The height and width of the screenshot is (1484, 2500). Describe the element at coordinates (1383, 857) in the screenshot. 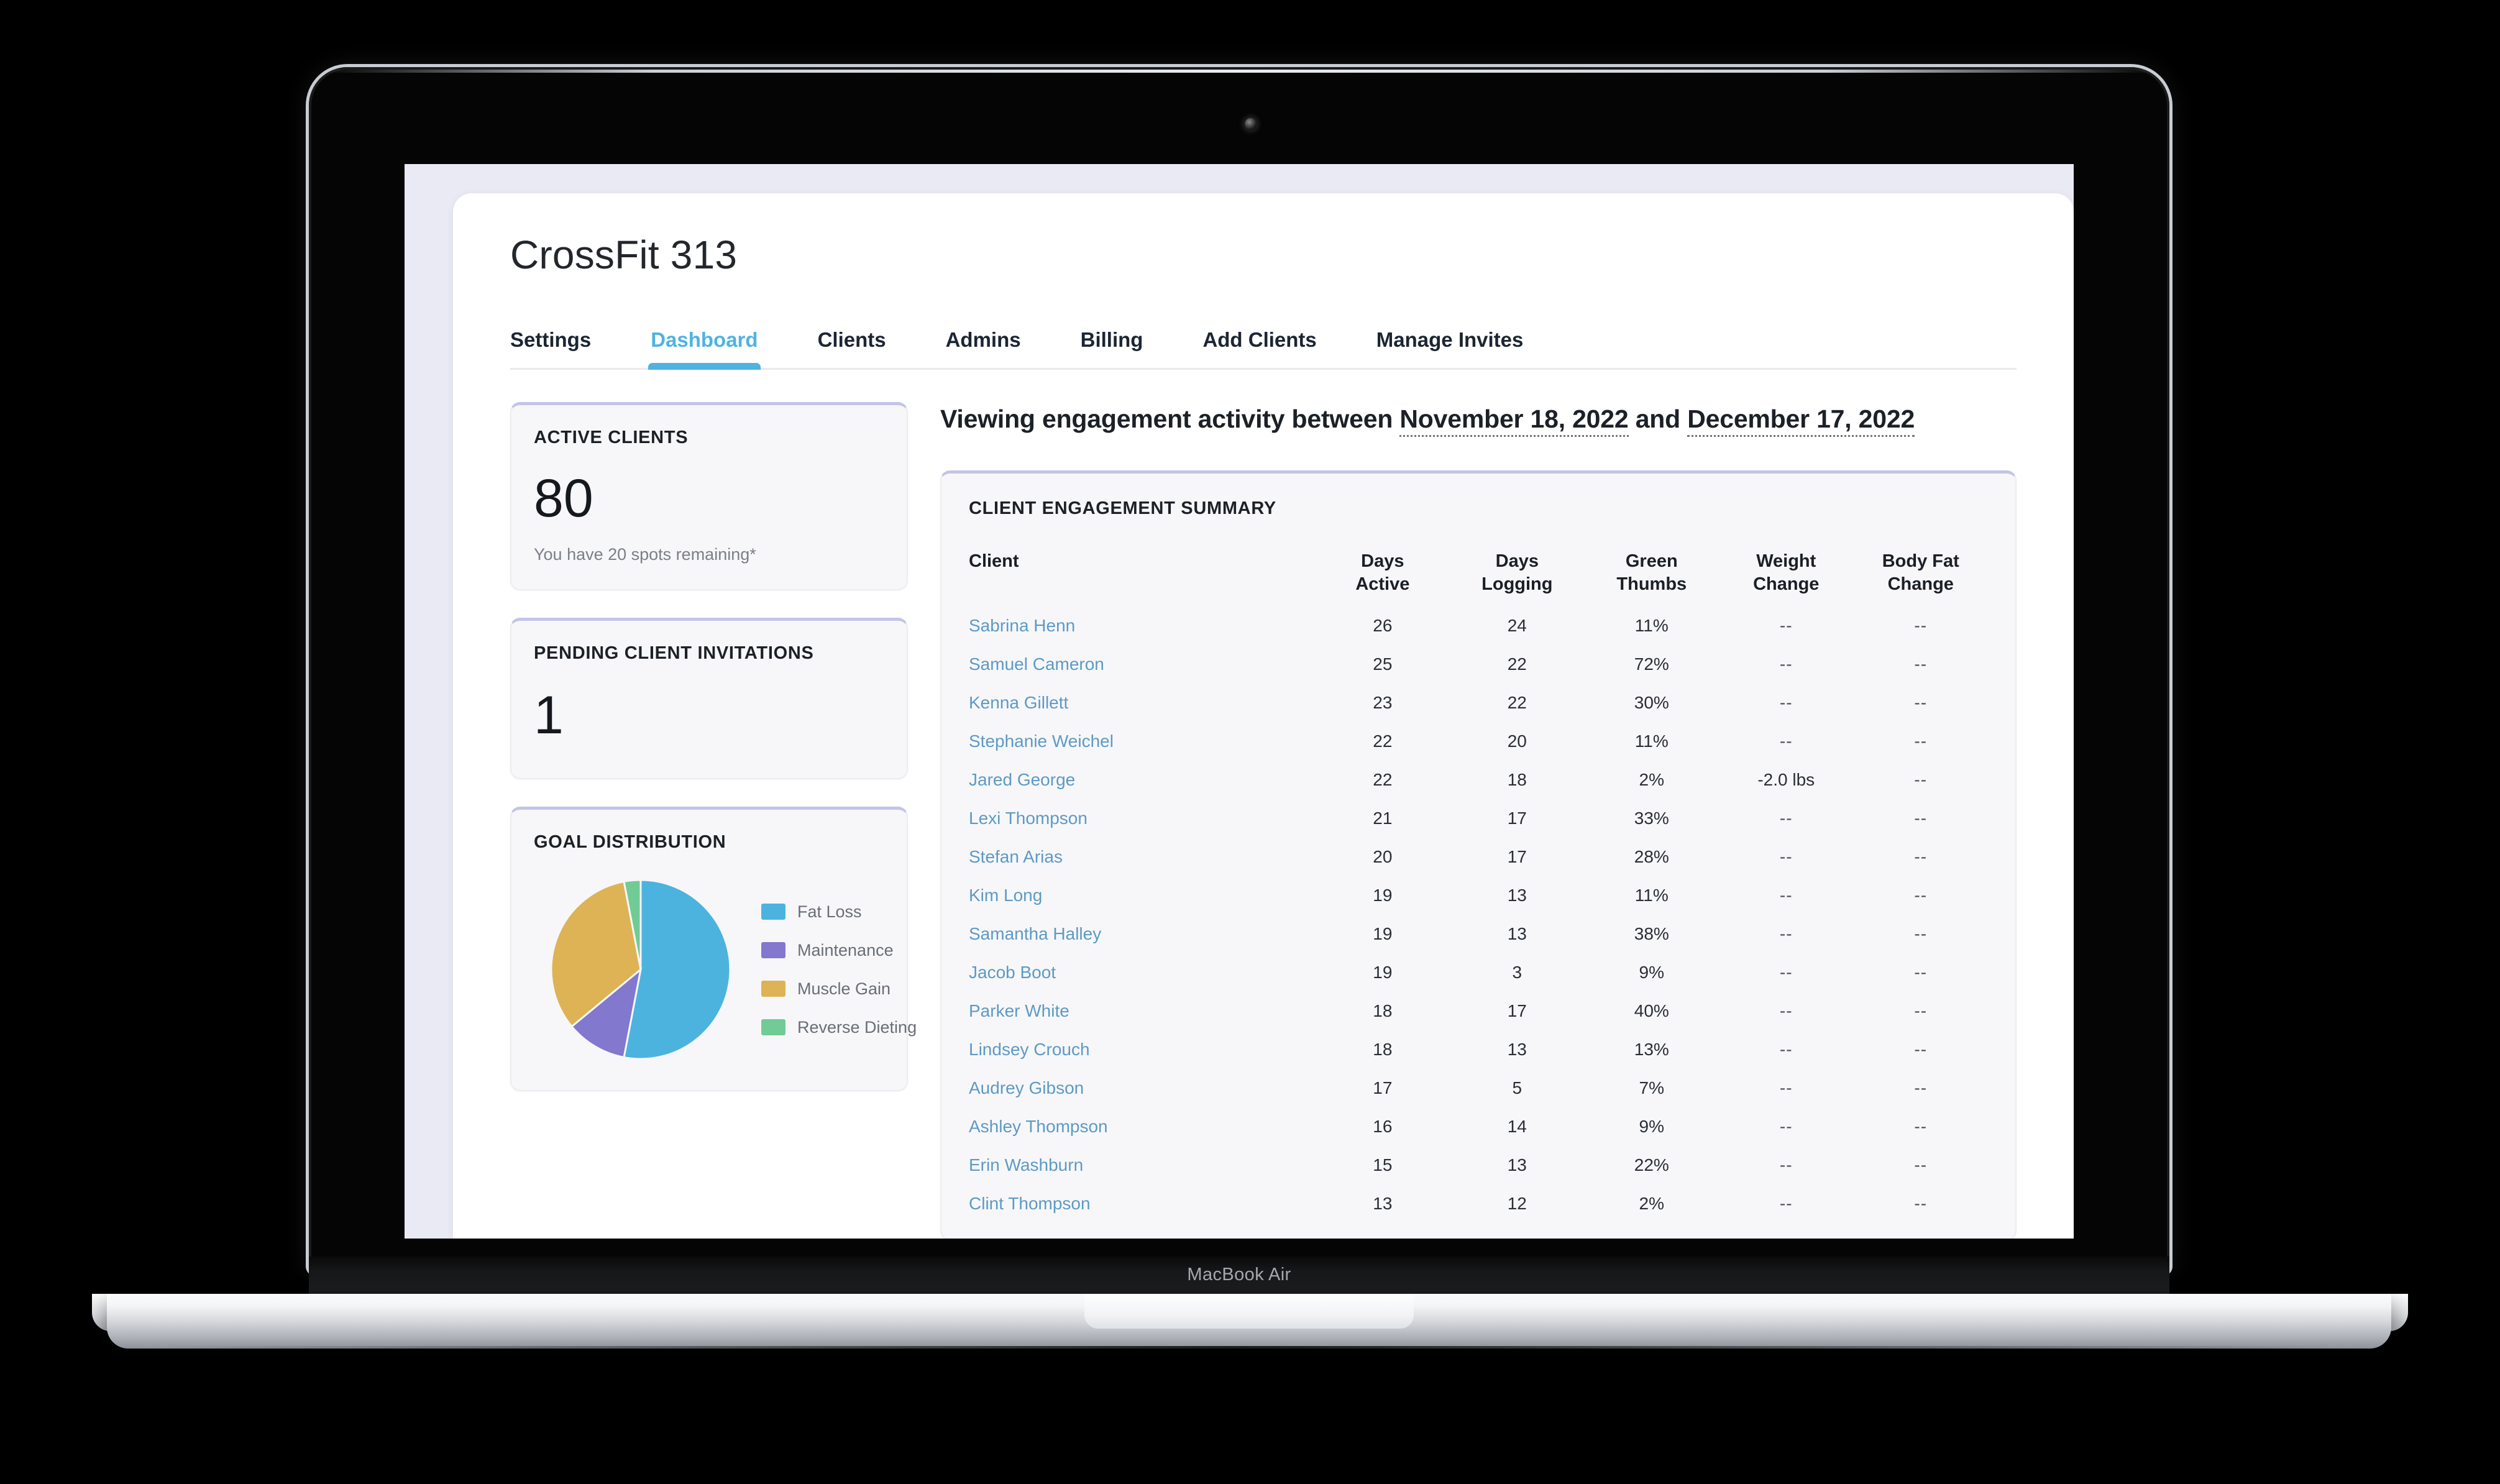

I see `cell-days-active: 20` at that location.